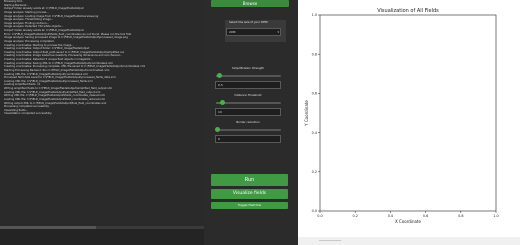 Image resolution: width=520 pixels, height=245 pixels. What do you see at coordinates (102, 237) in the screenshot?
I see `status-strip` at bounding box center [102, 237].